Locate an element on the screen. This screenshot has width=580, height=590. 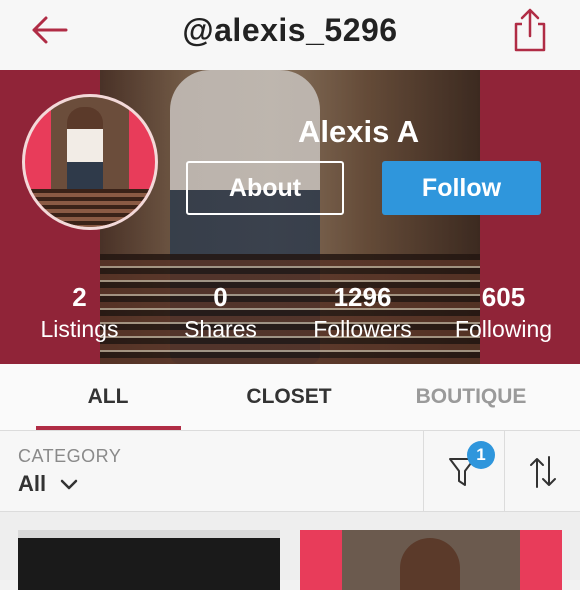
stat-label: Listings is located at coordinates (79, 329).